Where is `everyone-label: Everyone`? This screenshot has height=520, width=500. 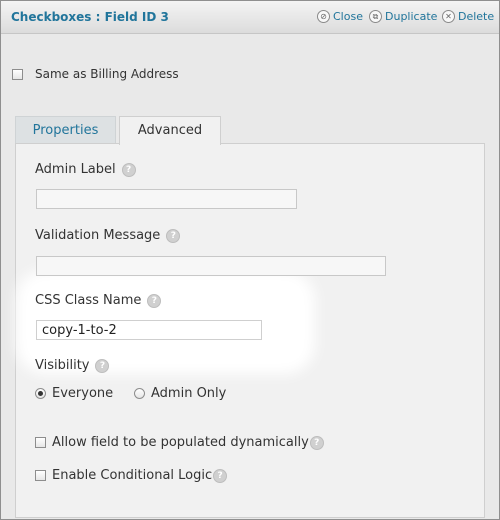
everyone-label: Everyone is located at coordinates (83, 393).